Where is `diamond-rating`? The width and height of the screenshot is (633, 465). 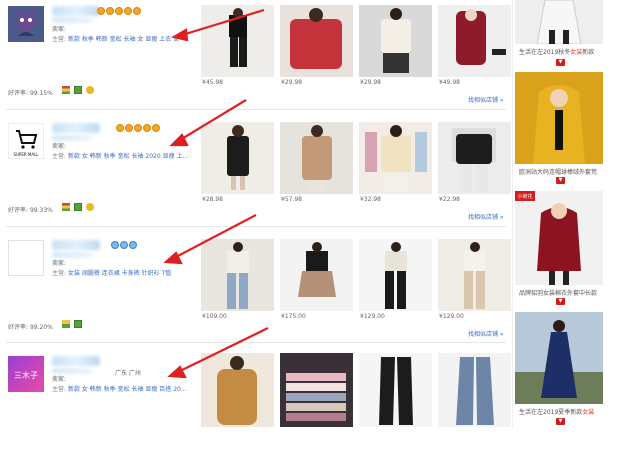
diamond-rating is located at coordinates (124, 245).